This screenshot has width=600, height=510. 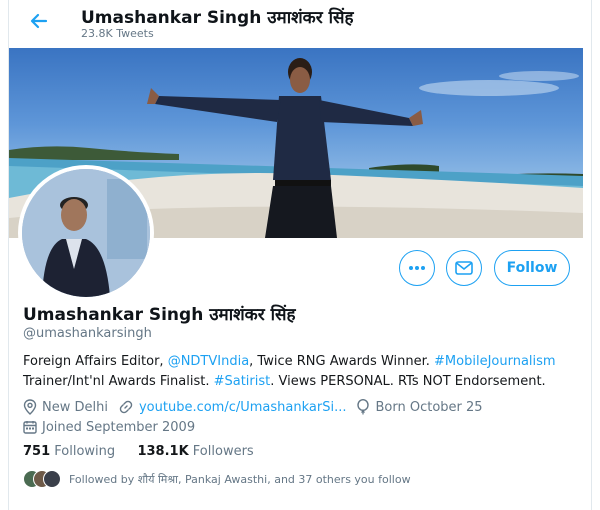 What do you see at coordinates (126, 407) in the screenshot?
I see `link-icon` at bounding box center [126, 407].